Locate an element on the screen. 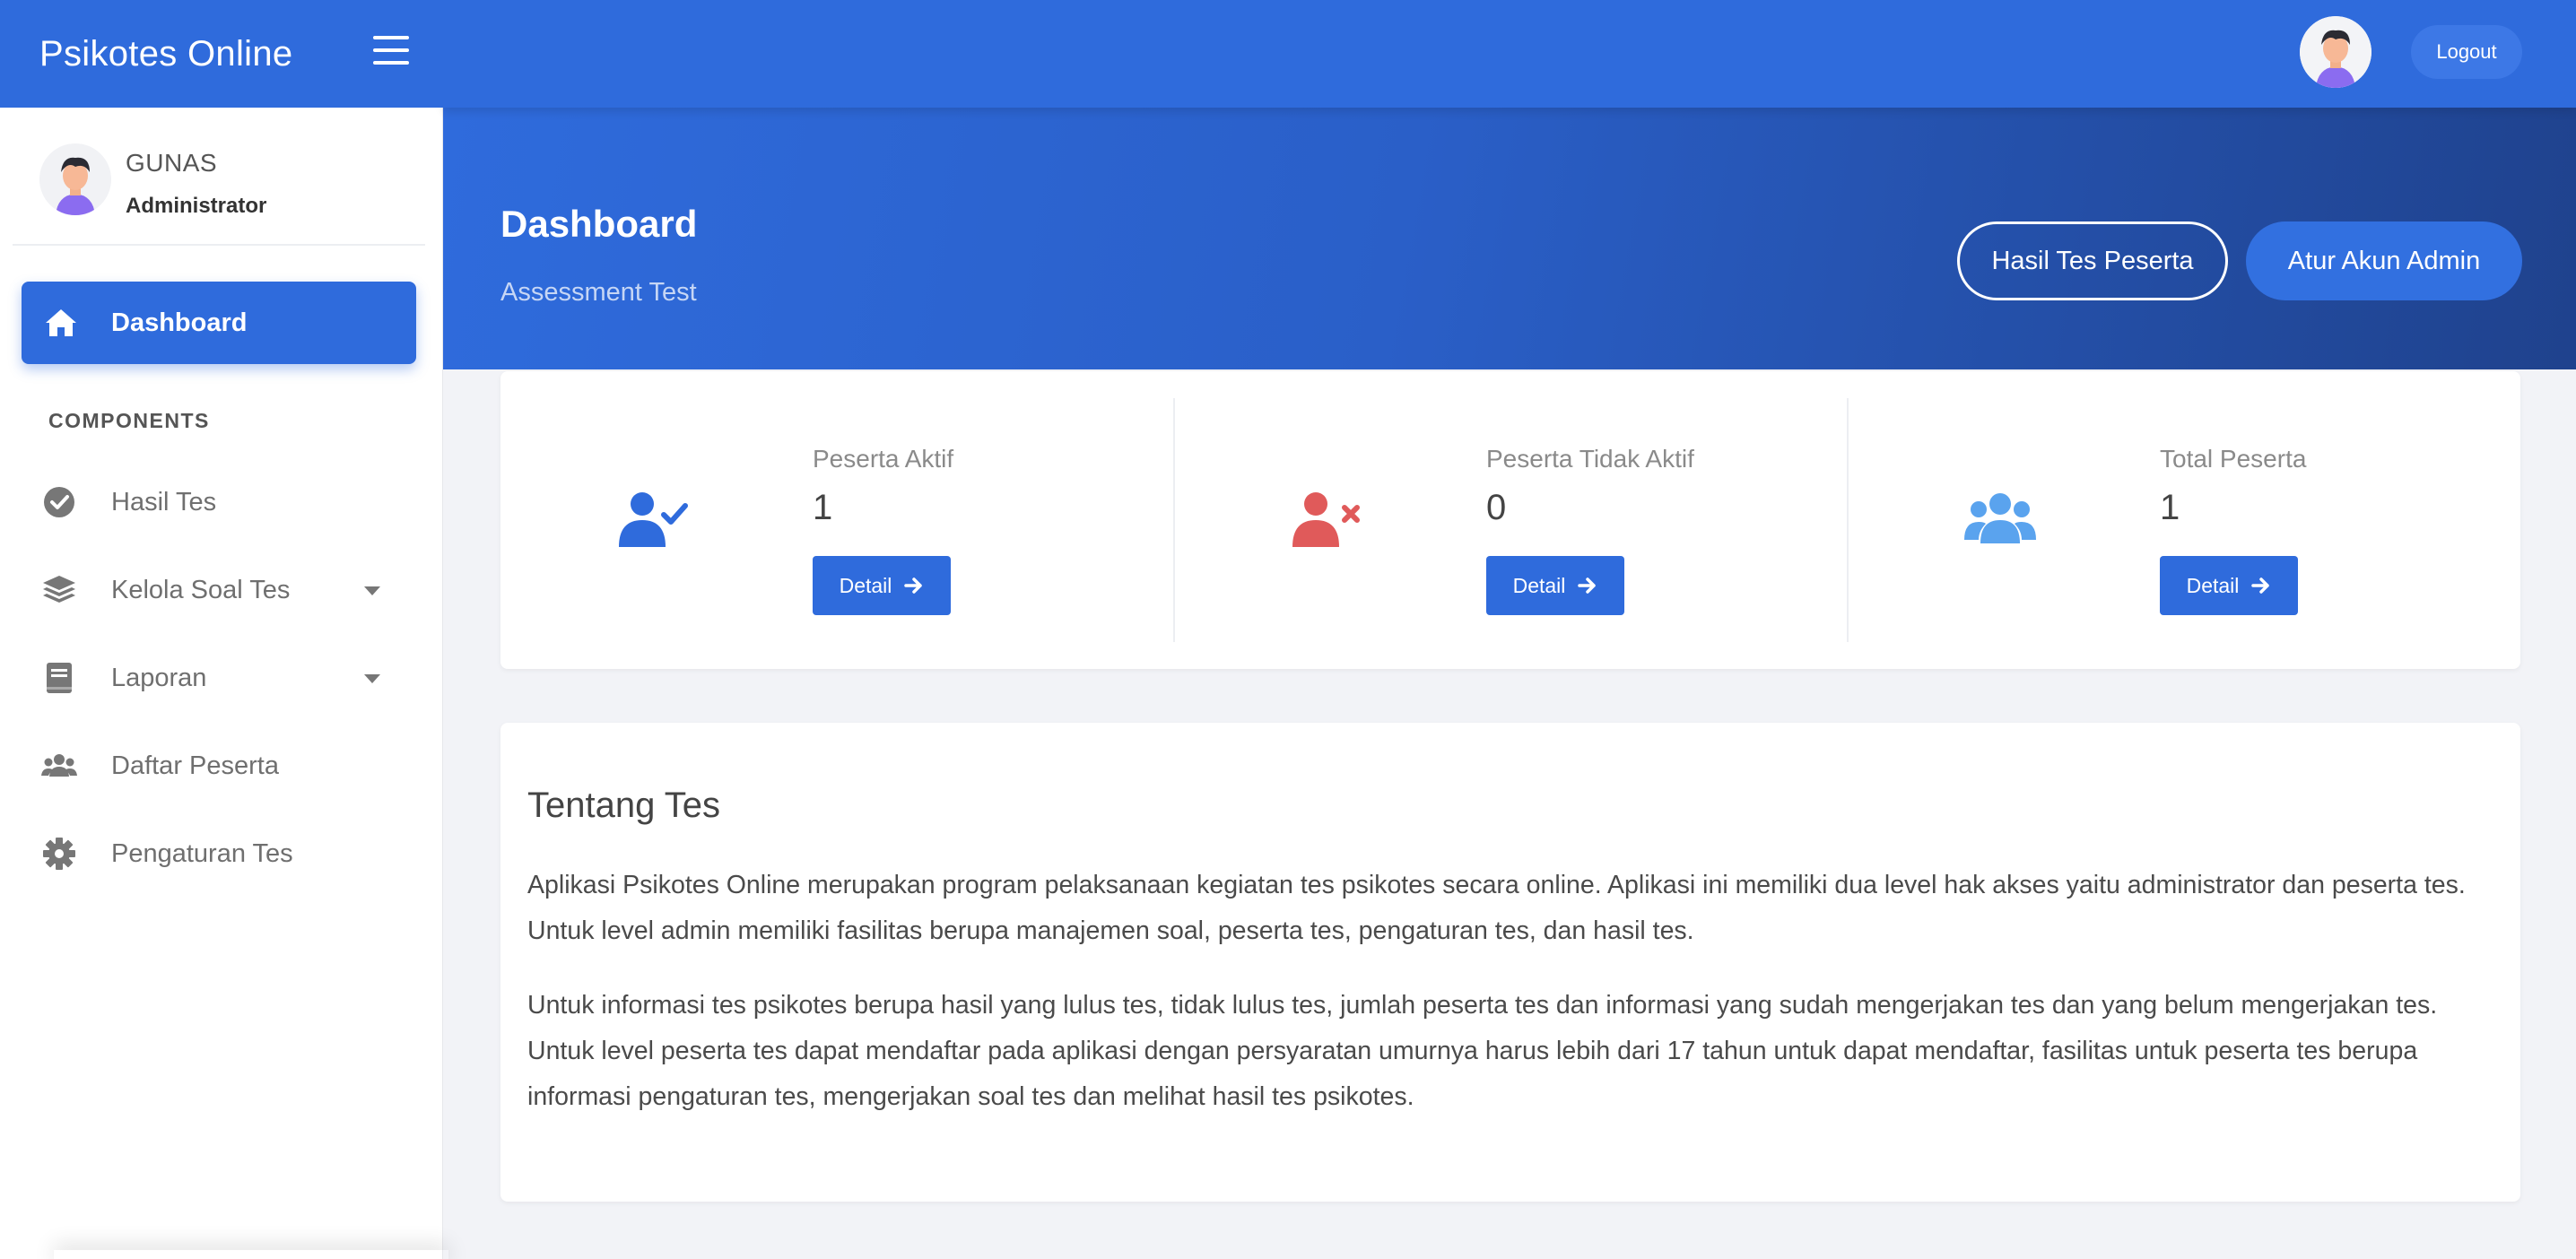 This screenshot has height=1259, width=2576. sidebar-item-label: Hasil Tes is located at coordinates (164, 502).